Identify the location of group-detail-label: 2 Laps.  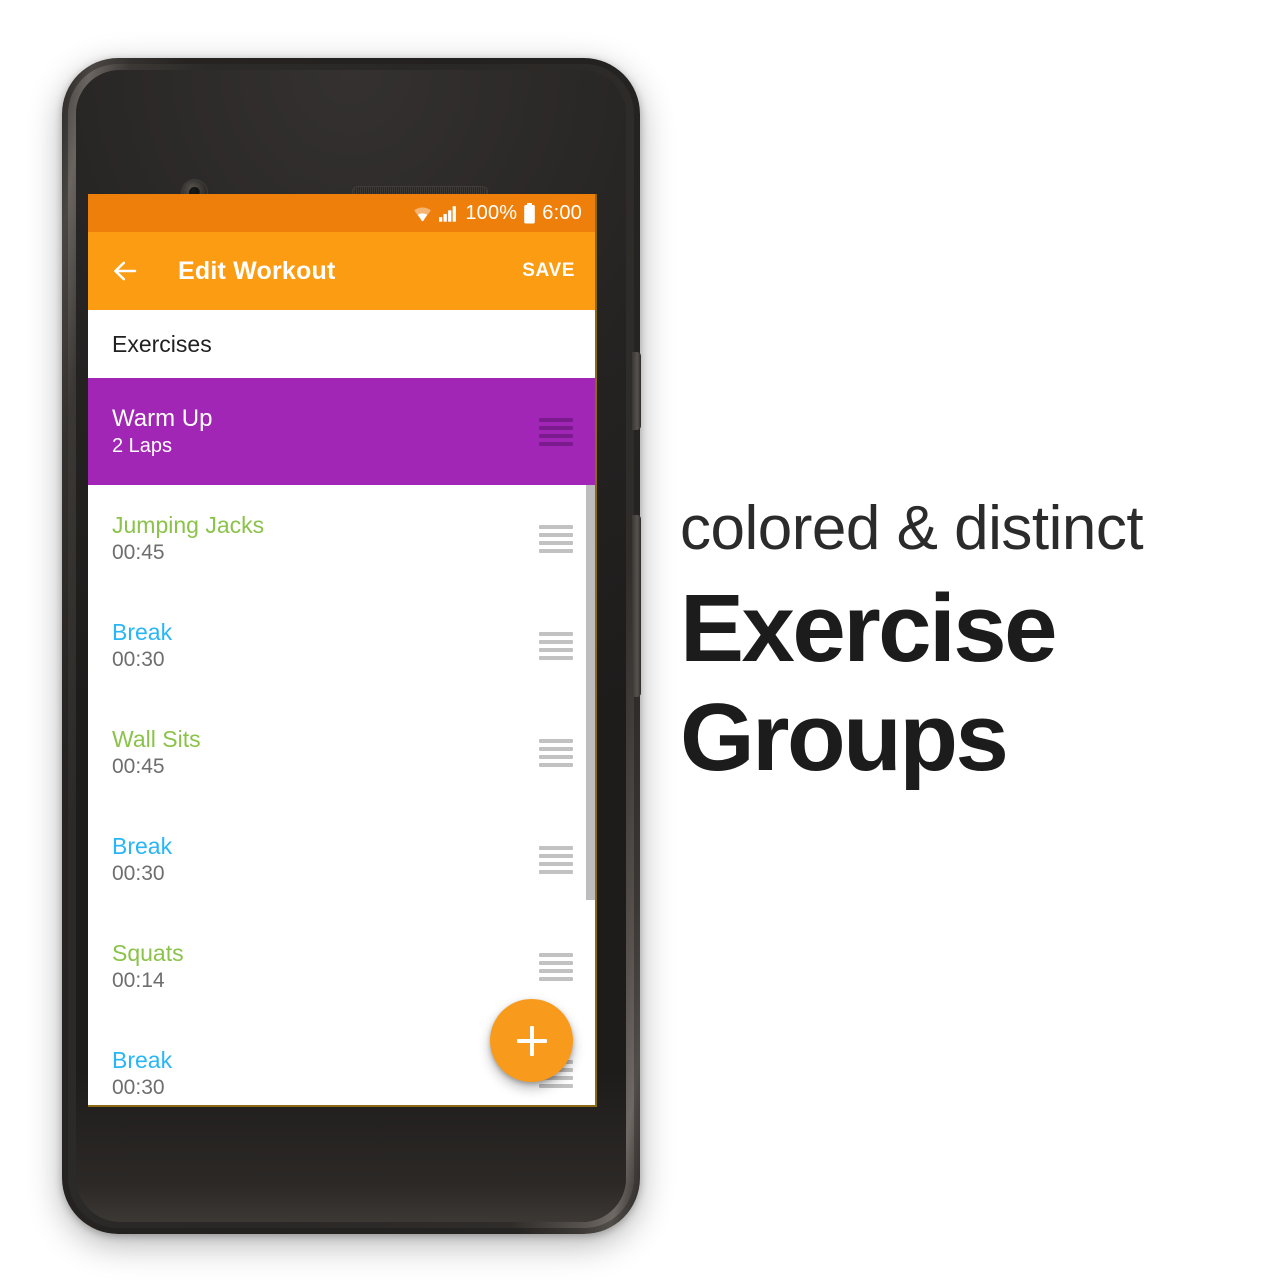
(142, 445).